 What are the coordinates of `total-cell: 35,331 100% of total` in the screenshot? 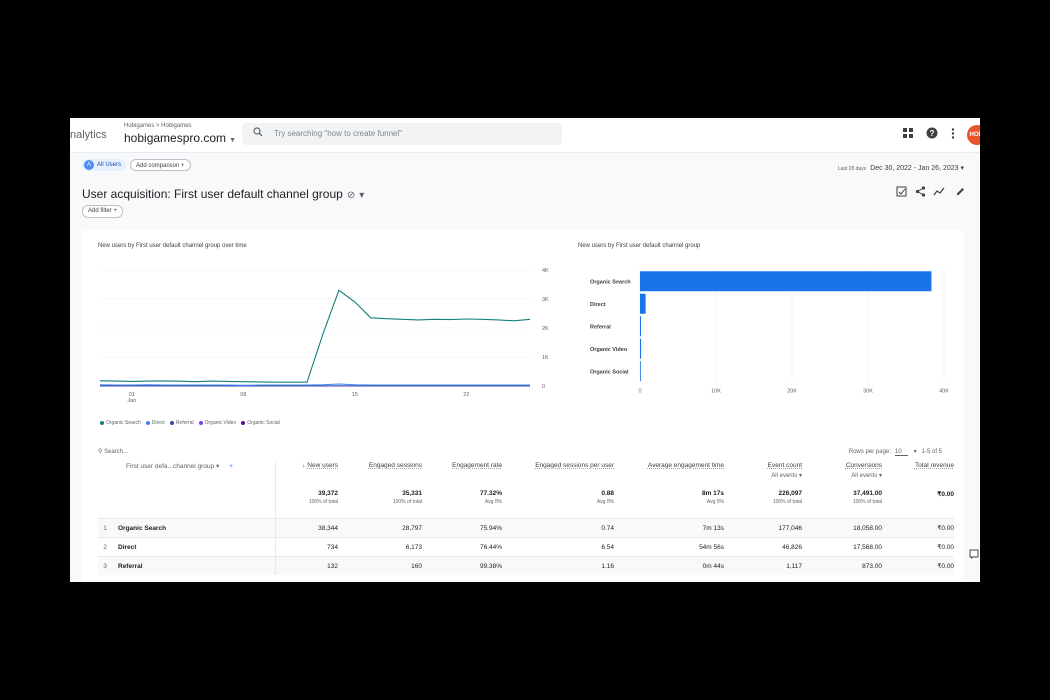 It's located at (380, 504).